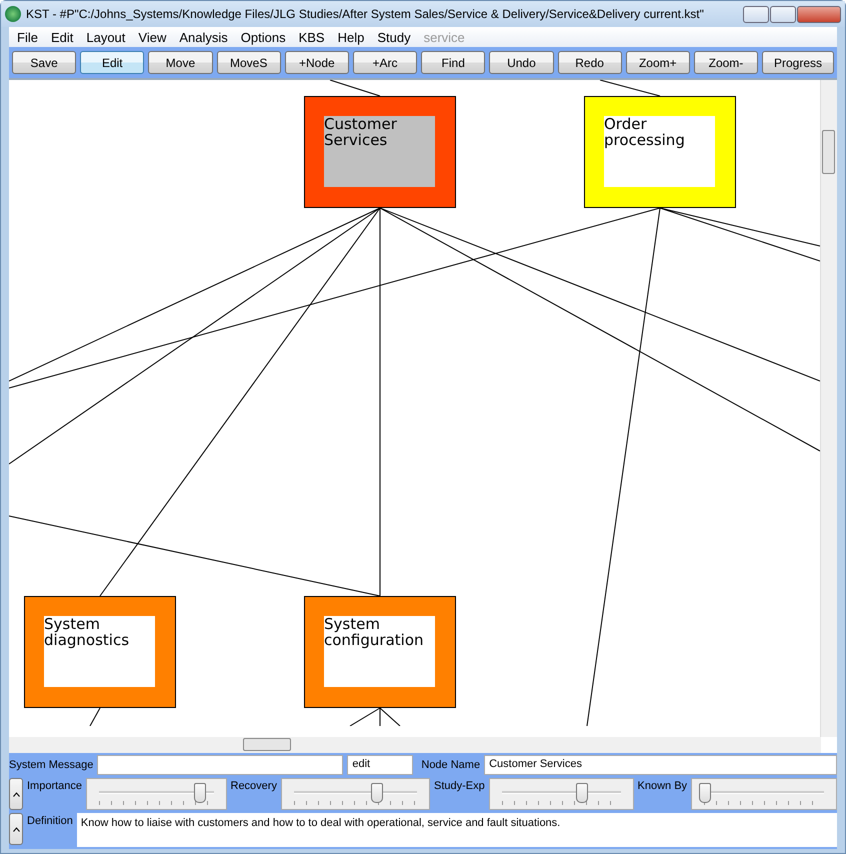  What do you see at coordinates (415, 745) in the screenshot?
I see `horizontal-scrollbar` at bounding box center [415, 745].